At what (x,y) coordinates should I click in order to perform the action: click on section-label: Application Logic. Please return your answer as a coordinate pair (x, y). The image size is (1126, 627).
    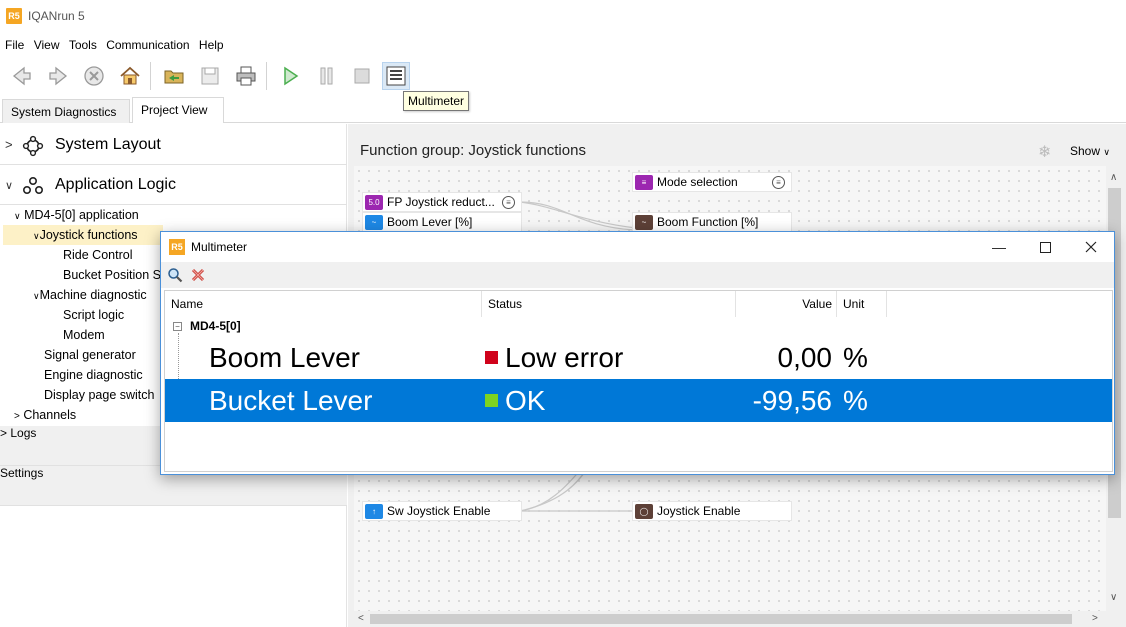
    Looking at the image, I should click on (115, 184).